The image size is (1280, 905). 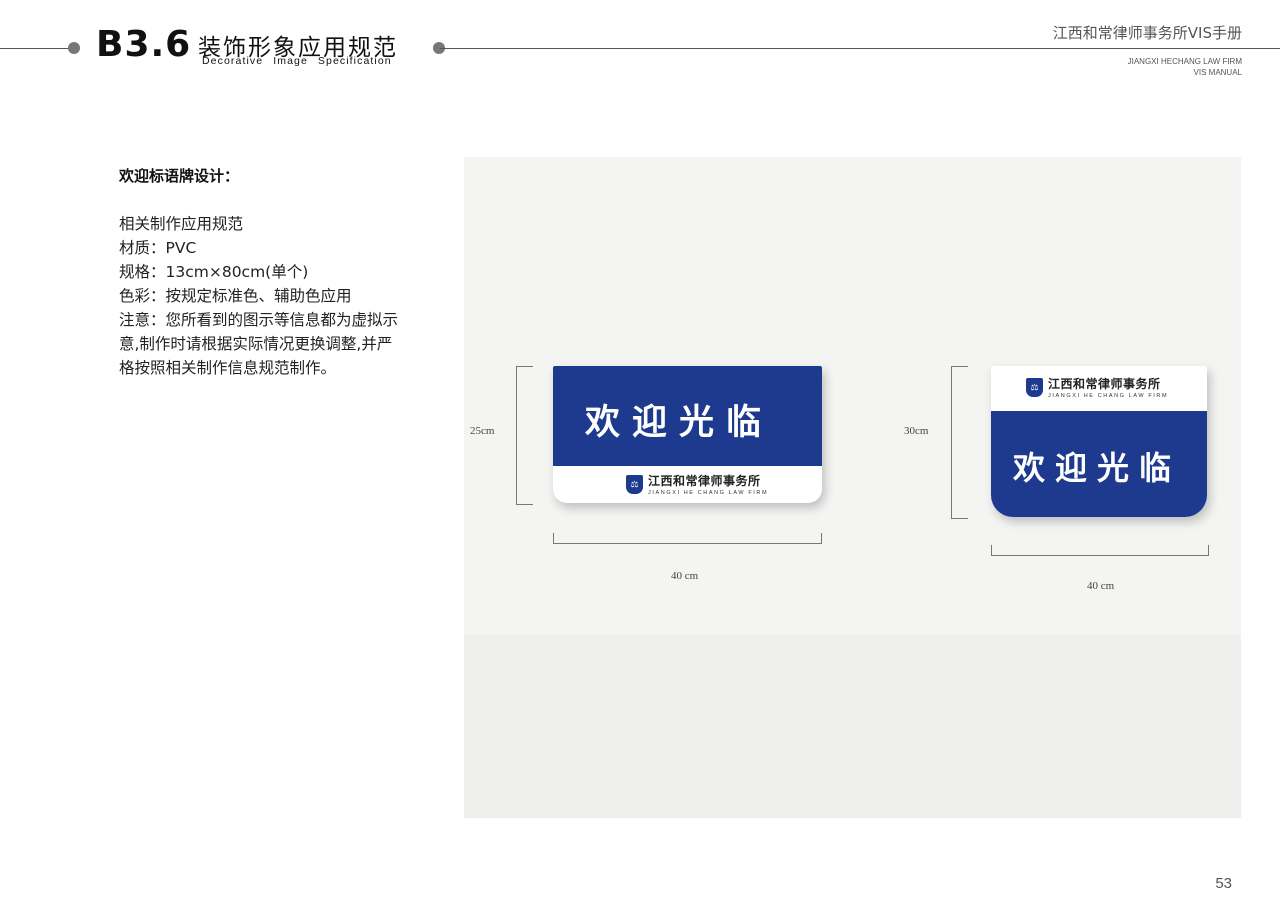 I want to click on sign1-welcome-text: 欢迎光临, so click(x=679, y=423).